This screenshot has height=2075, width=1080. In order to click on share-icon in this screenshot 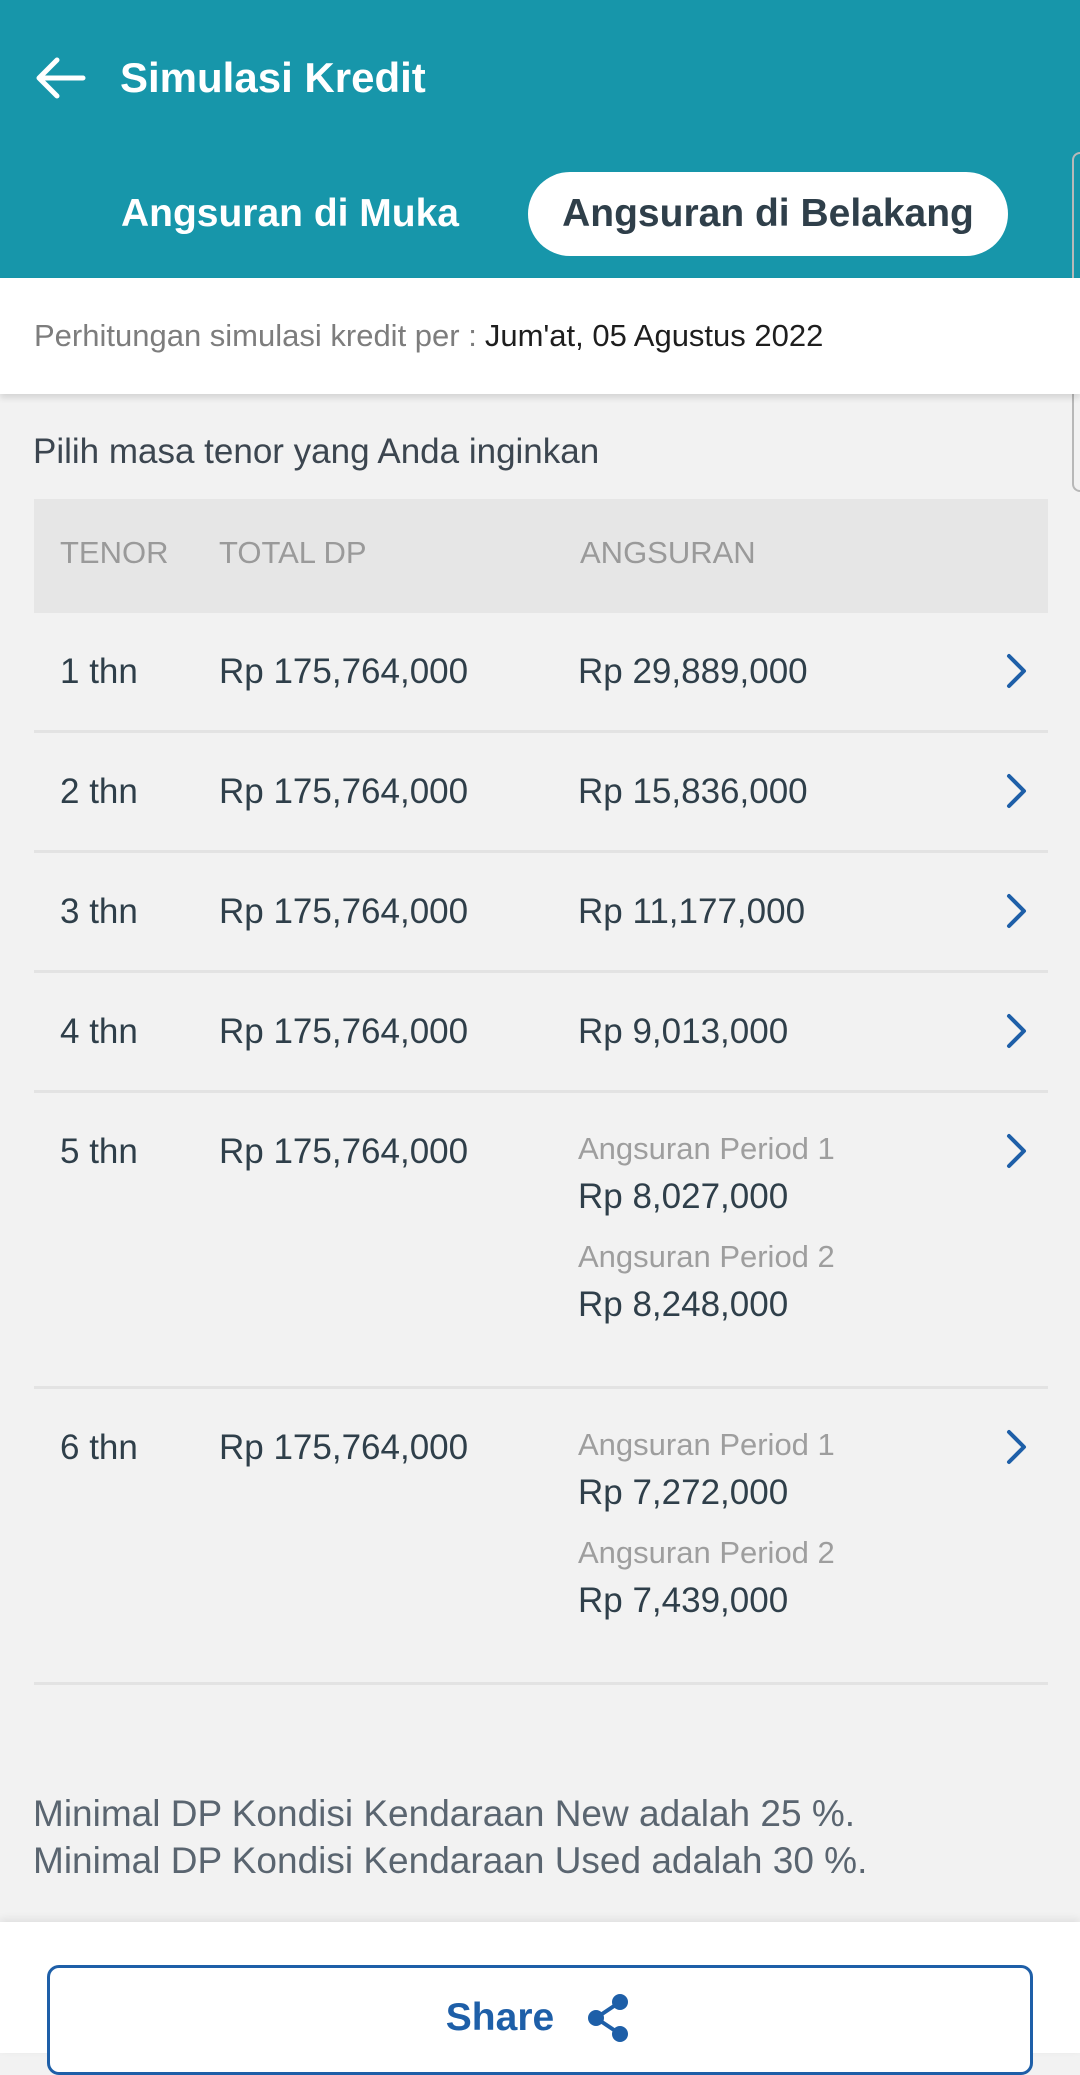, I will do `click(608, 2018)`.